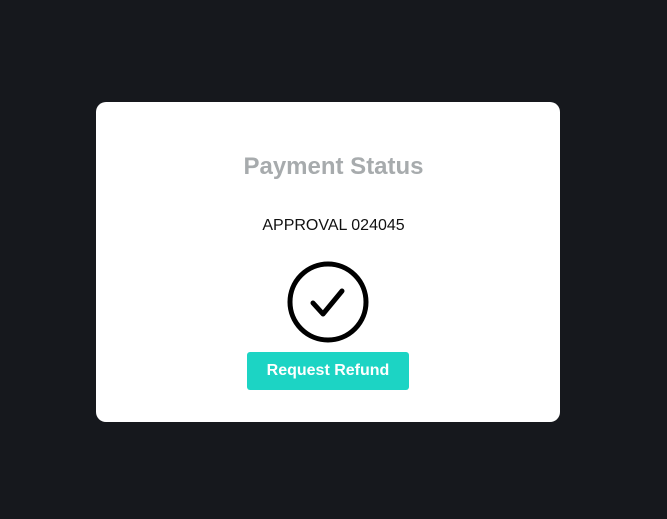 The image size is (667, 519). What do you see at coordinates (328, 371) in the screenshot?
I see `request-refund-button: Request Refund` at bounding box center [328, 371].